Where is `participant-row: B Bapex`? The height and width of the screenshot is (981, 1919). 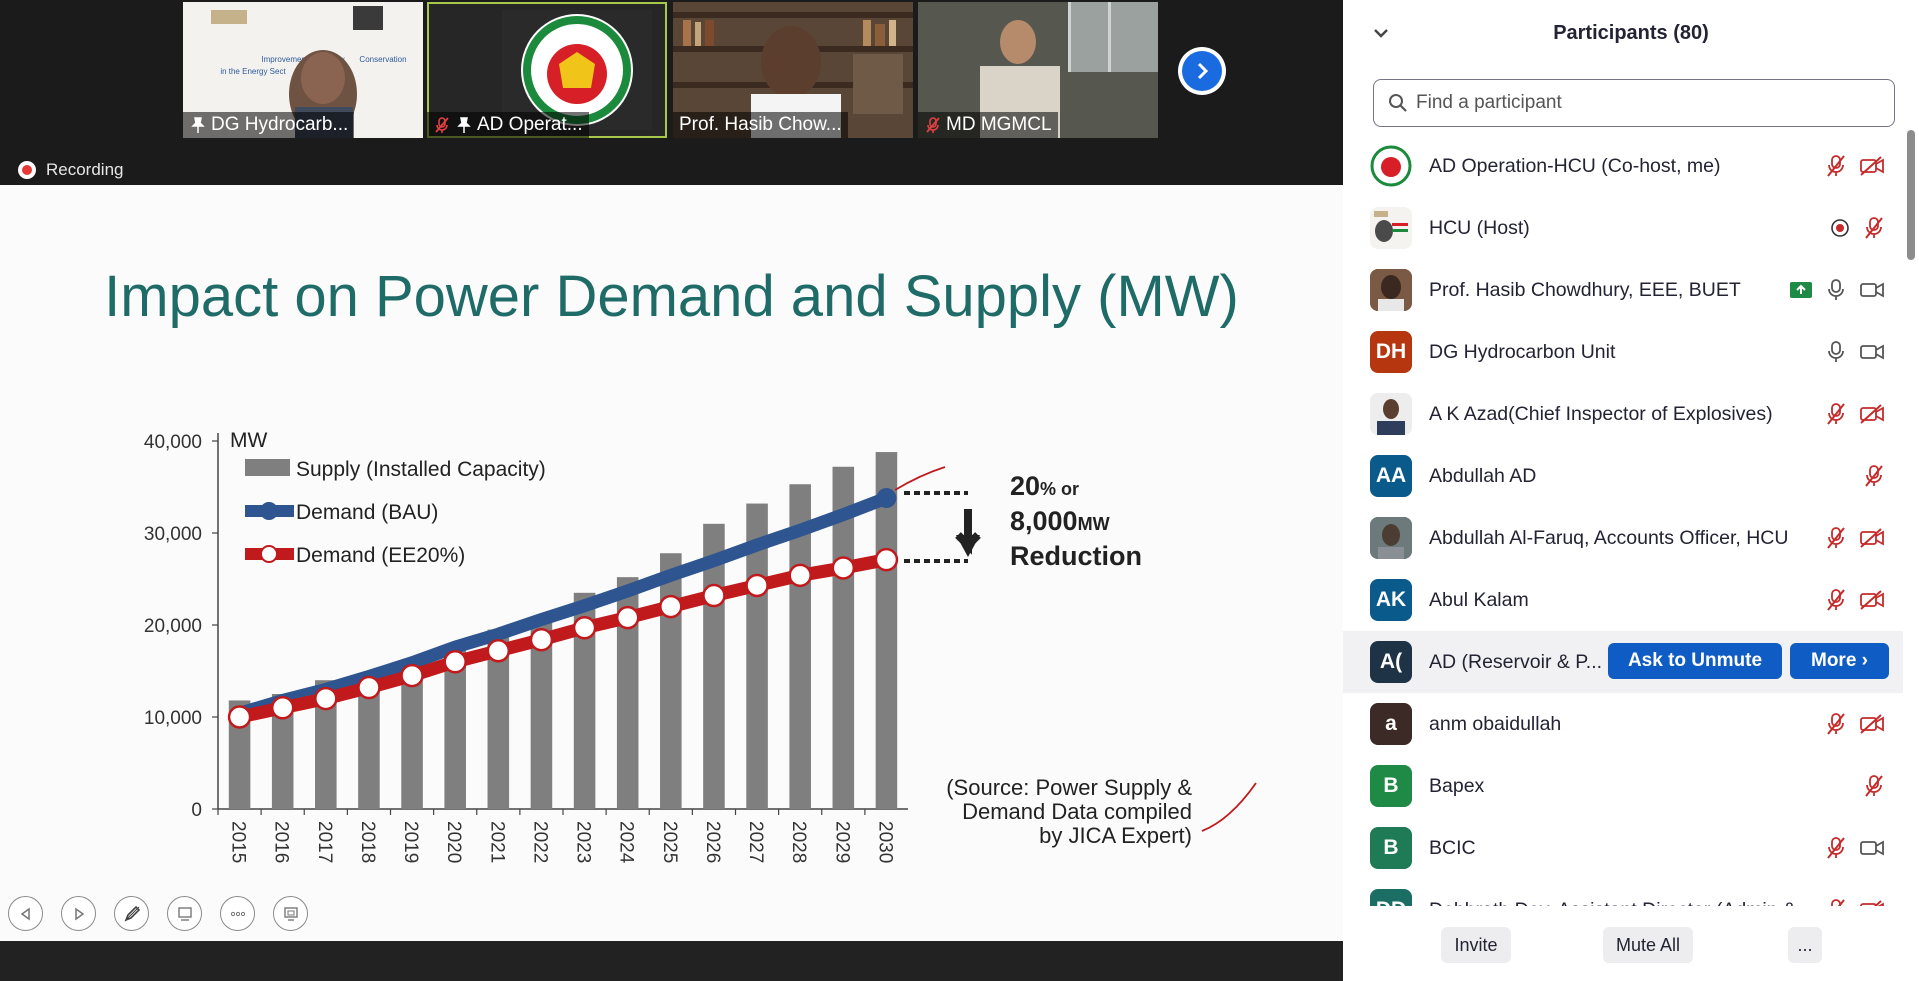
participant-row: B Bapex is located at coordinates (1623, 786).